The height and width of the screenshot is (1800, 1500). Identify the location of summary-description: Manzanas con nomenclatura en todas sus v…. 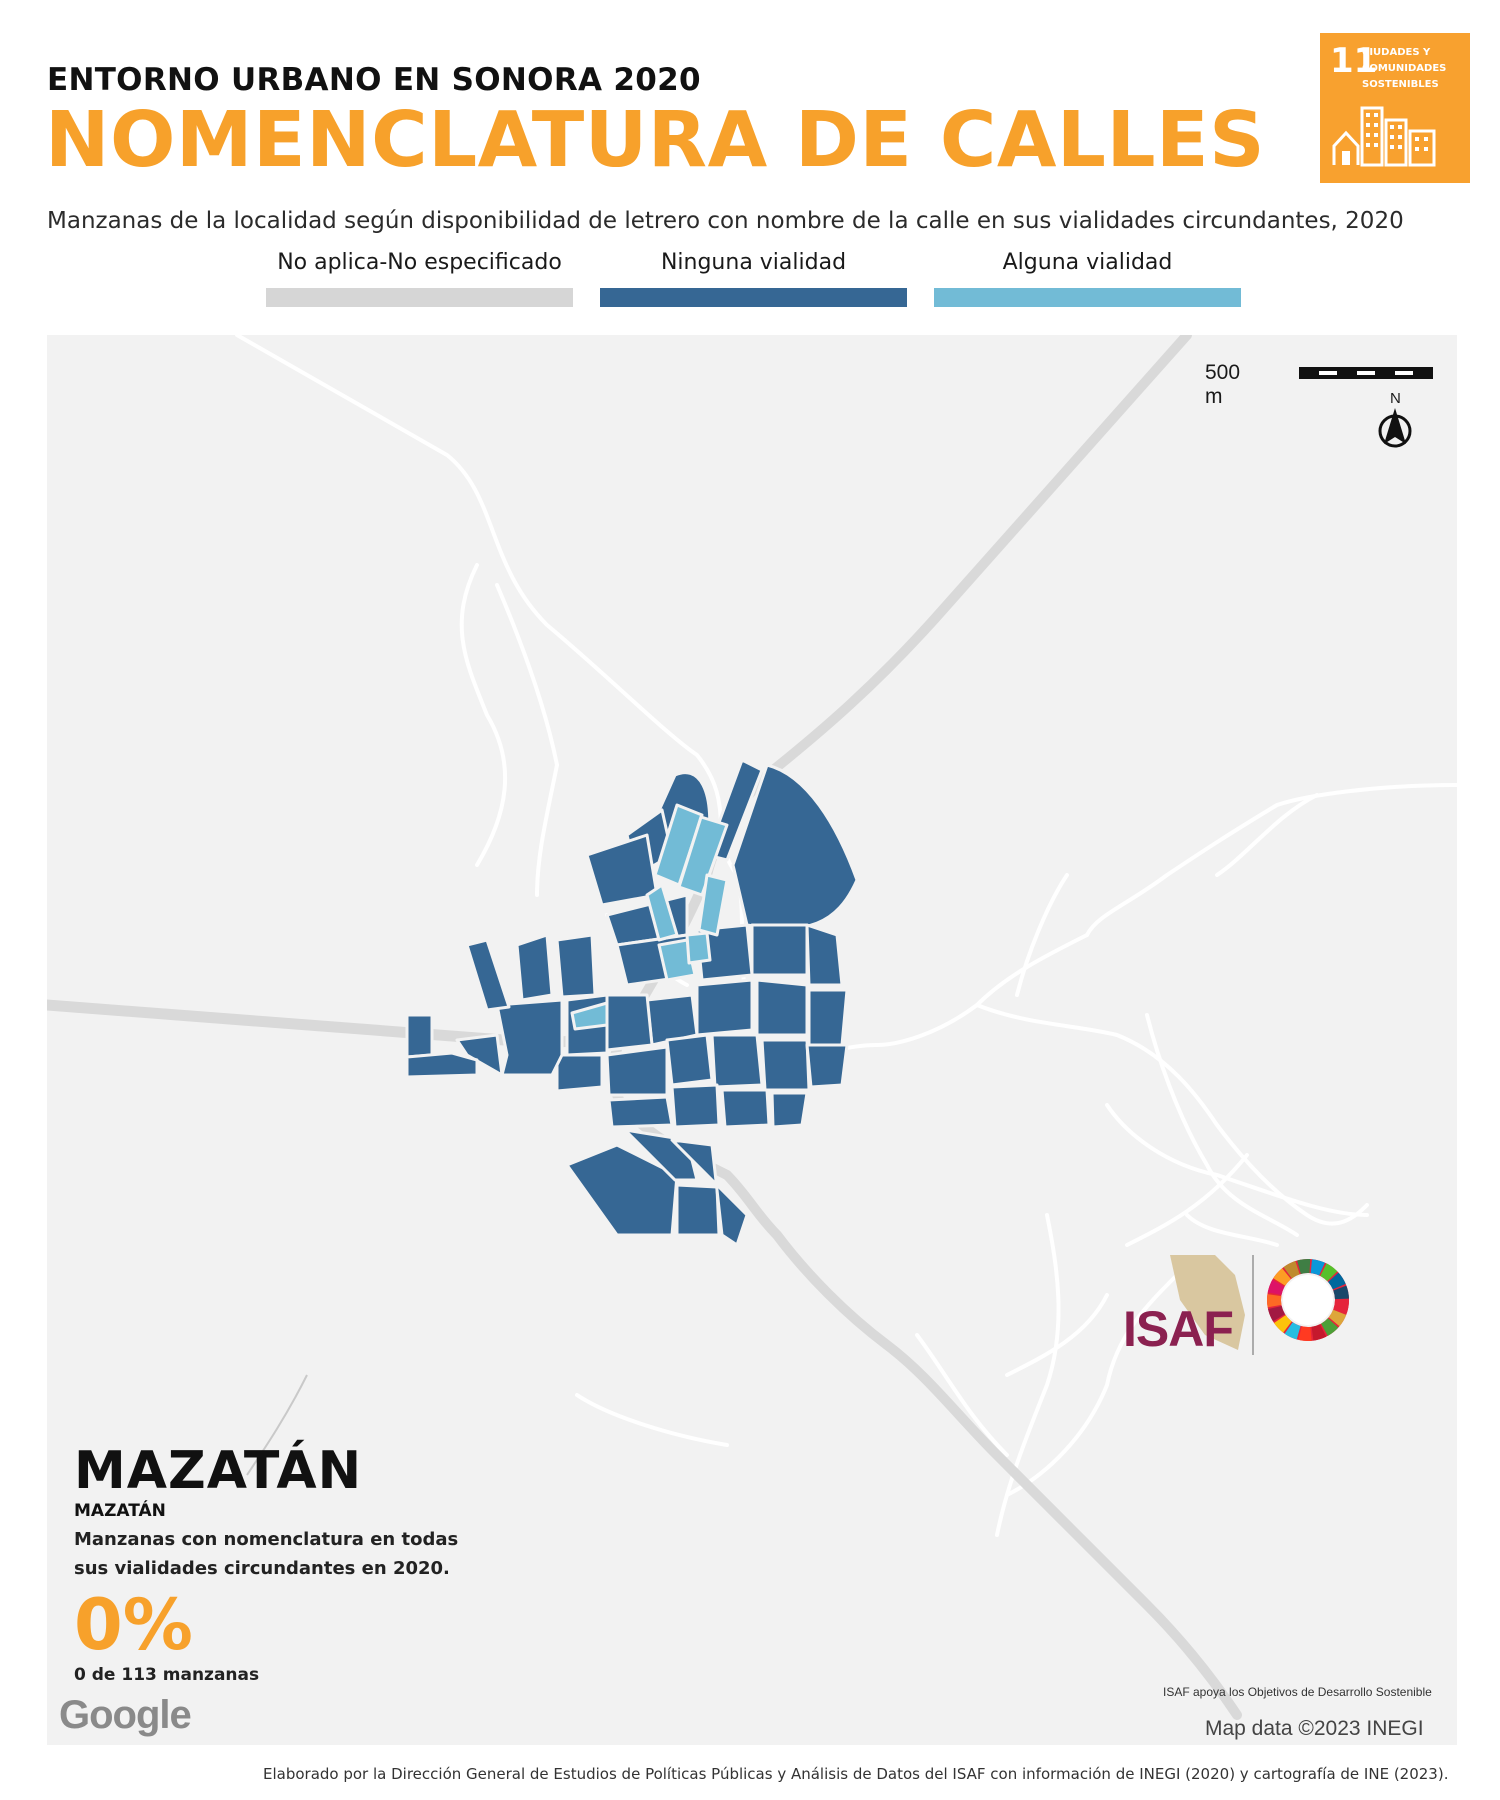
(266, 1554).